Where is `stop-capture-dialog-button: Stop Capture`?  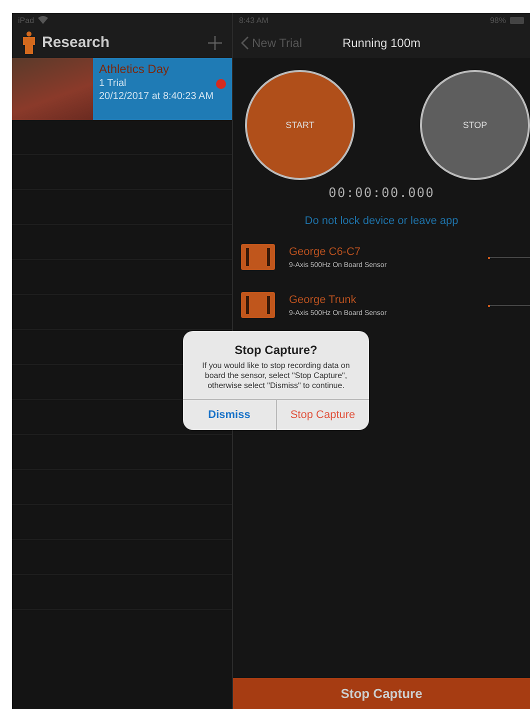
stop-capture-dialog-button: Stop Capture is located at coordinates (322, 415).